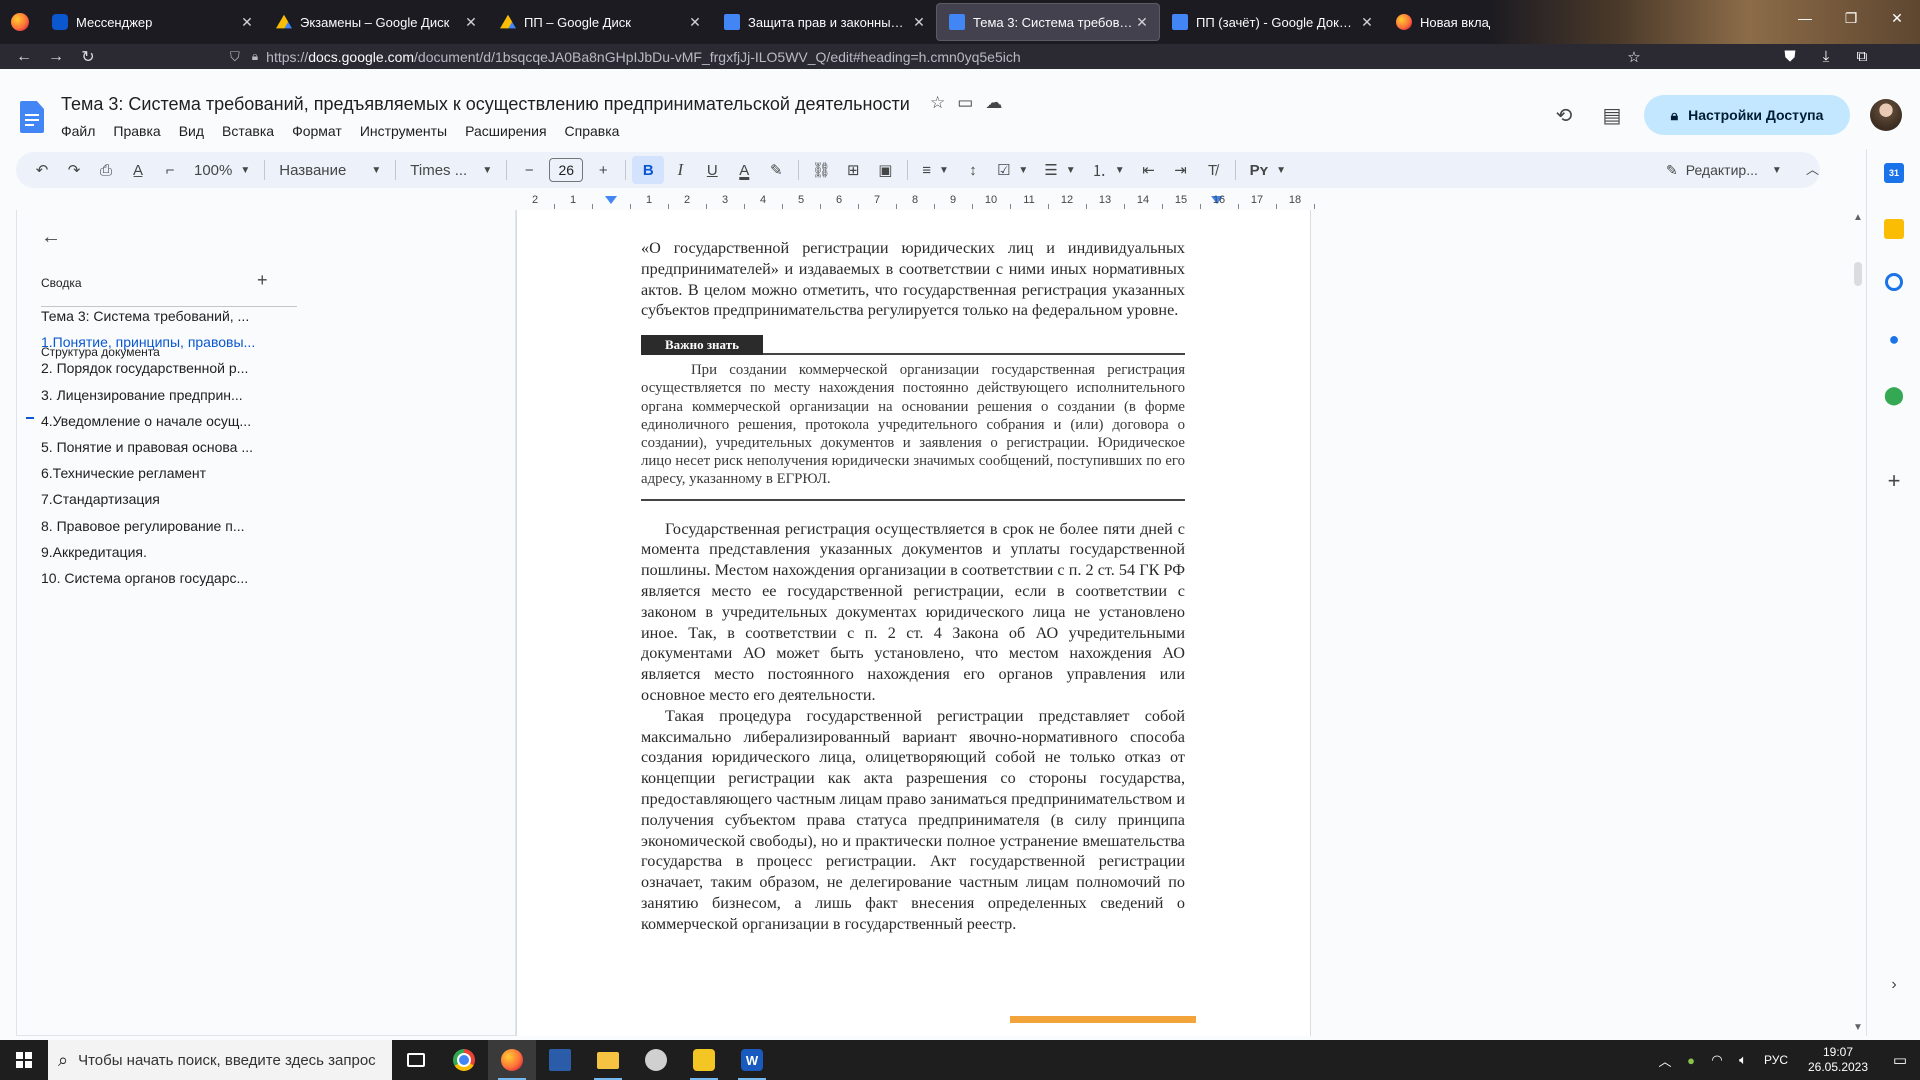 Image resolution: width=1920 pixels, height=1080 pixels. What do you see at coordinates (853, 170) in the screenshot?
I see `add-comment-icon: ⊞` at bounding box center [853, 170].